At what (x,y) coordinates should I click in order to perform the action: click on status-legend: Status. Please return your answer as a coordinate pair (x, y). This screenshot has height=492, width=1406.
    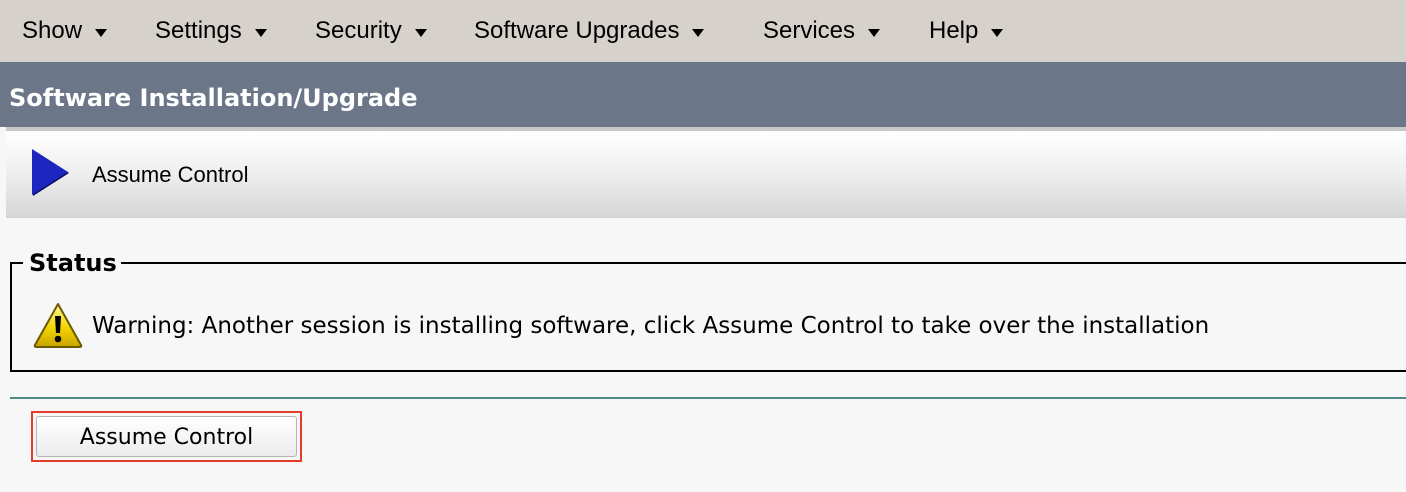
    Looking at the image, I should click on (72, 263).